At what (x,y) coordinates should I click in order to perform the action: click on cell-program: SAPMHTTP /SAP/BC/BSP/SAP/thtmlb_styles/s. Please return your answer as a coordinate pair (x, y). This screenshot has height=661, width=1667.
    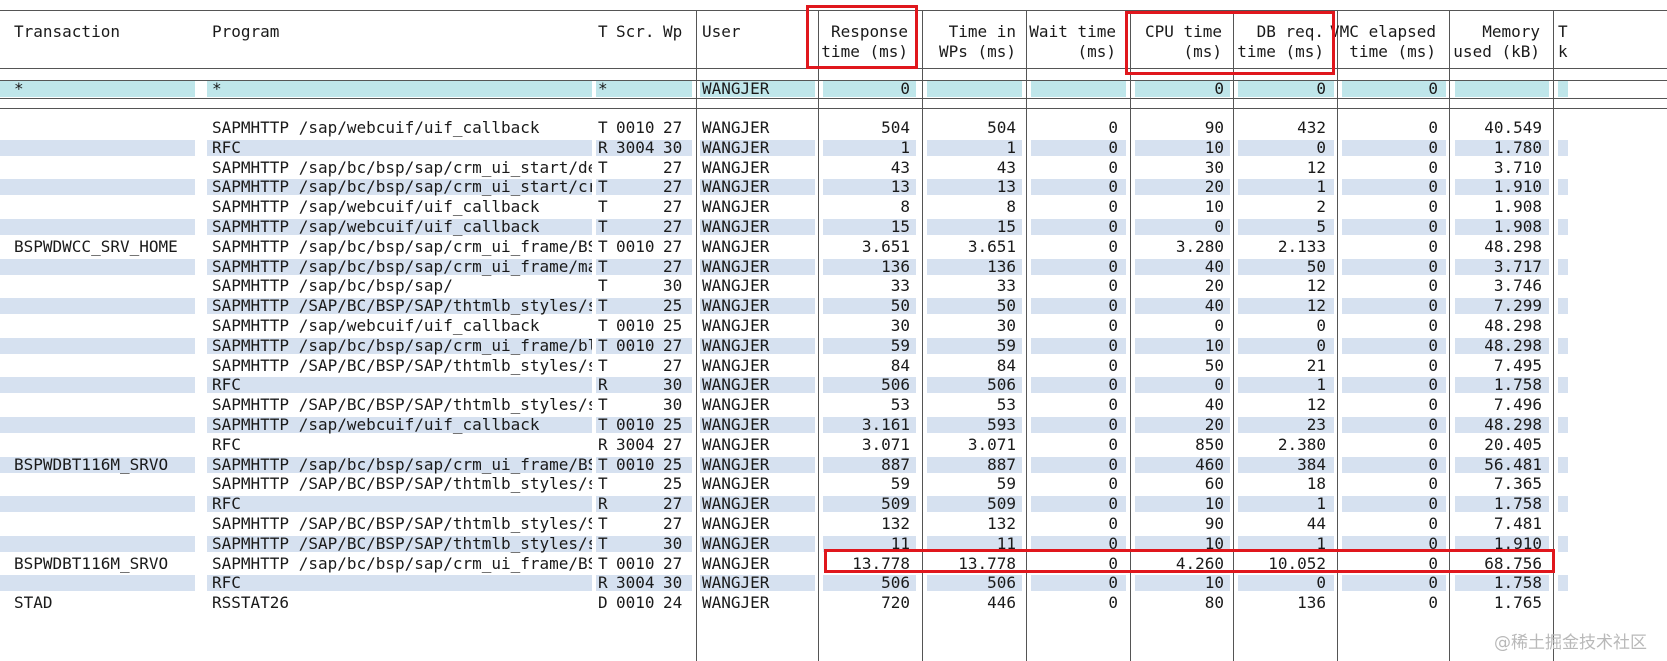
    Looking at the image, I should click on (402, 365).